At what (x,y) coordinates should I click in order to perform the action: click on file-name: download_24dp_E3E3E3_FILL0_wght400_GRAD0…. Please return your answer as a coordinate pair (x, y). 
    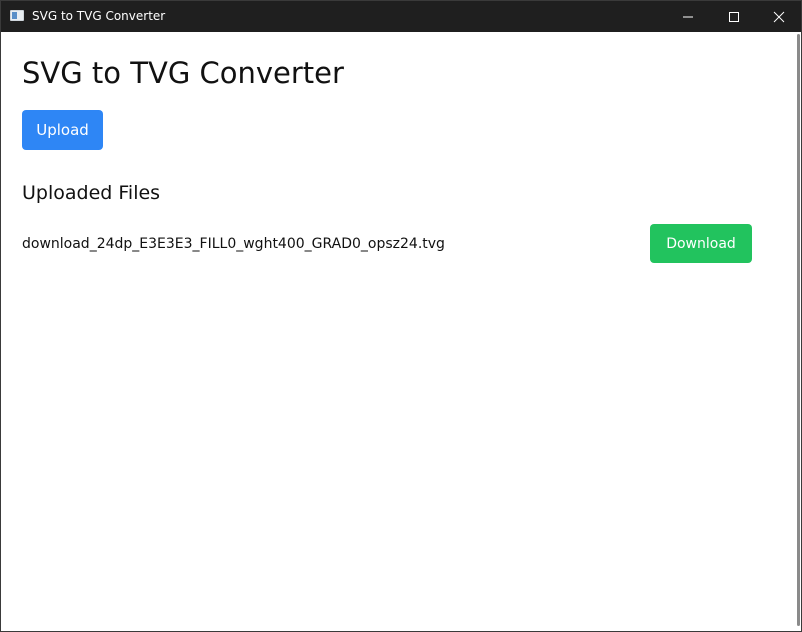
    Looking at the image, I should click on (233, 244).